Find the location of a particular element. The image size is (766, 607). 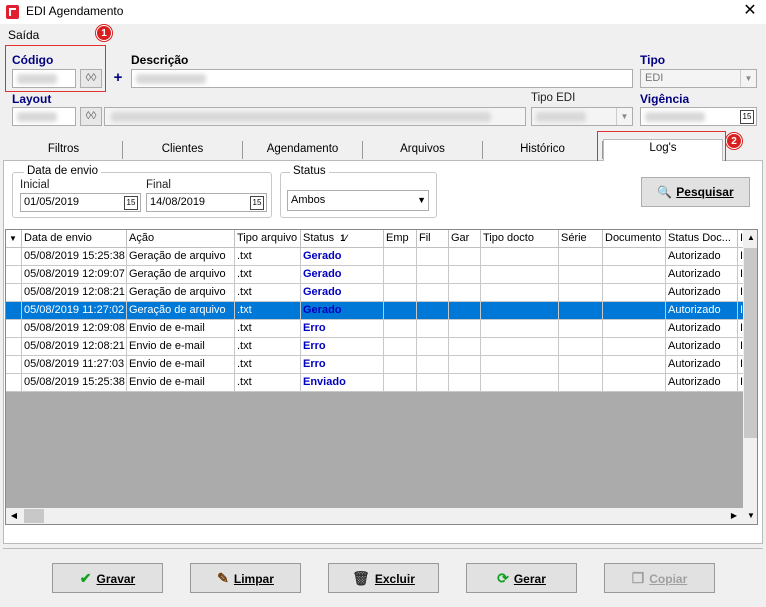

limpar-button: ✎ Limpar is located at coordinates (245, 578).